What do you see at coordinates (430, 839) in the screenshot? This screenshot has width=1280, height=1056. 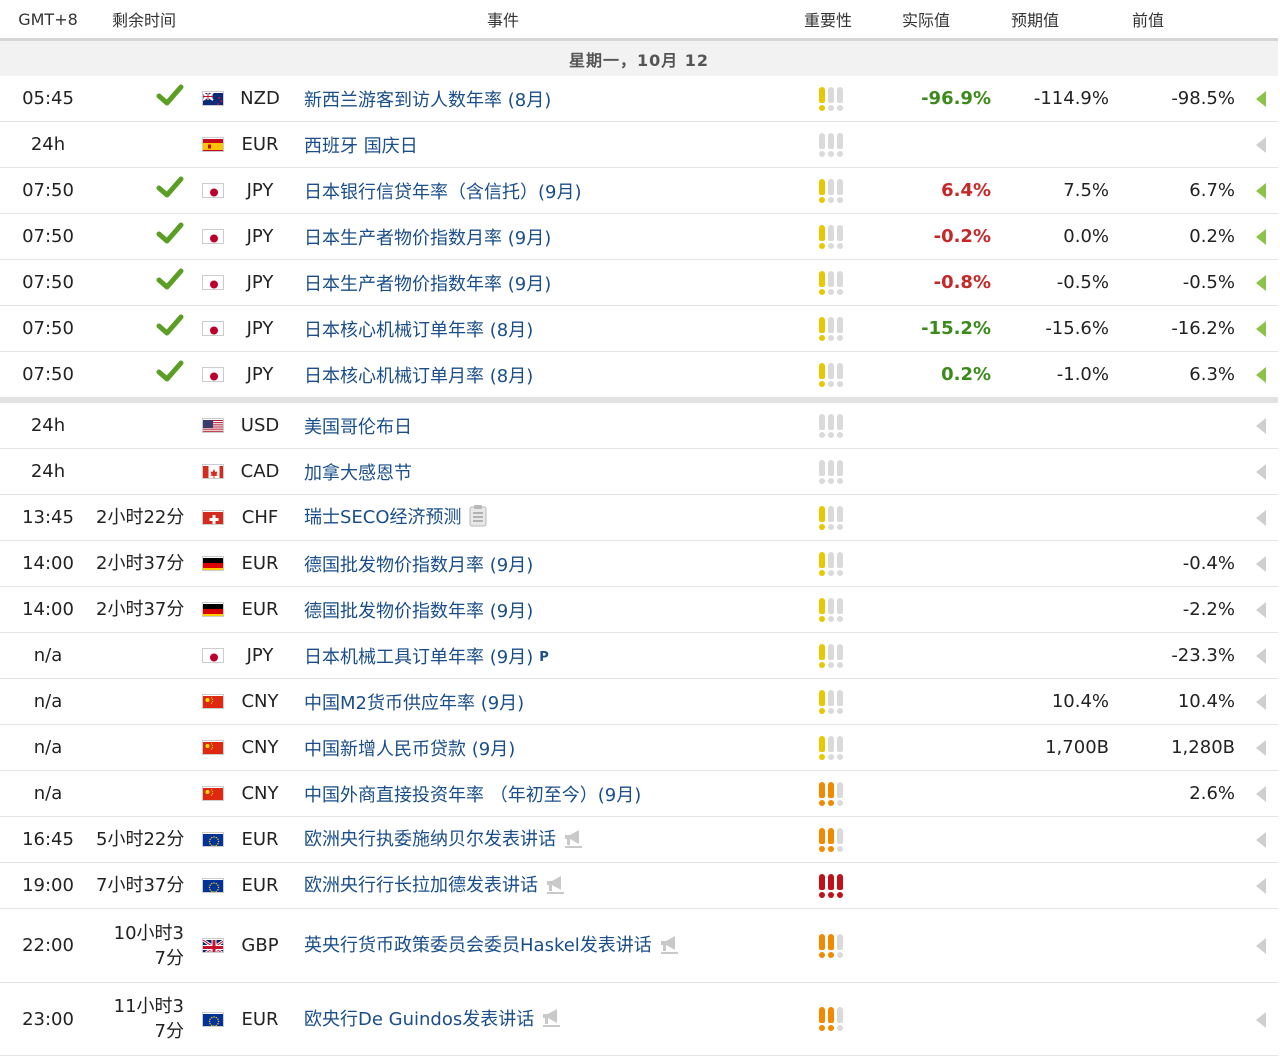 I see `event-link: 欧洲央行执委施纳贝尔发表讲话` at bounding box center [430, 839].